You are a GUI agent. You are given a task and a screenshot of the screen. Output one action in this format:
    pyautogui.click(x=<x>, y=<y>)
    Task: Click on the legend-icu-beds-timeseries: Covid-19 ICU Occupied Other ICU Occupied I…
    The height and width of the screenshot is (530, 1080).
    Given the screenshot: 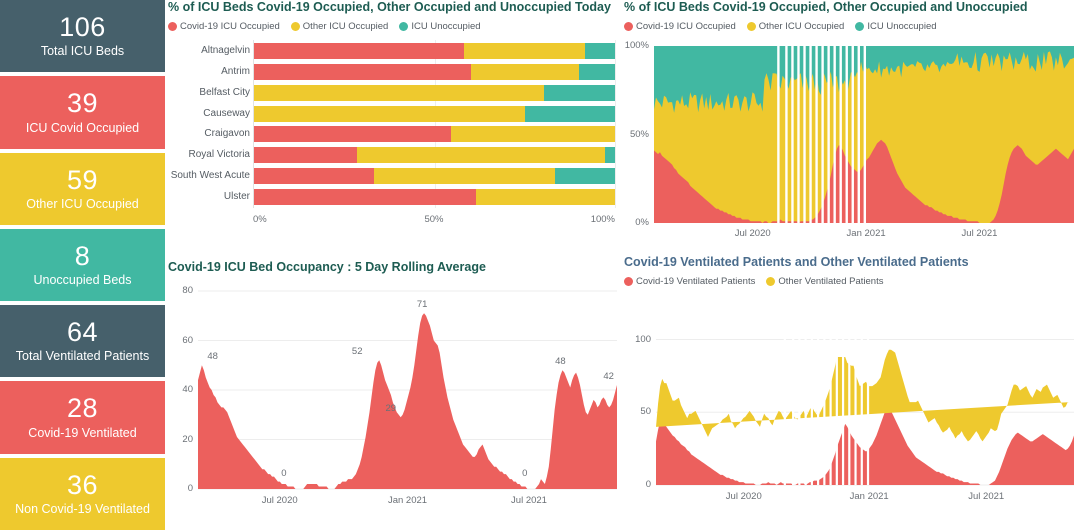 What is the action you would take?
    pyautogui.click(x=852, y=26)
    